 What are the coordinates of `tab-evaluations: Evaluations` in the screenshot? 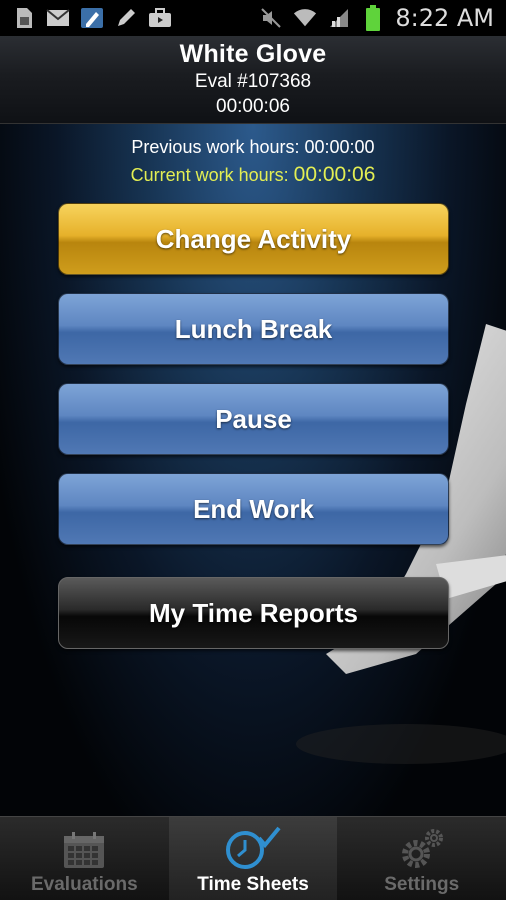 It's located at (84, 858).